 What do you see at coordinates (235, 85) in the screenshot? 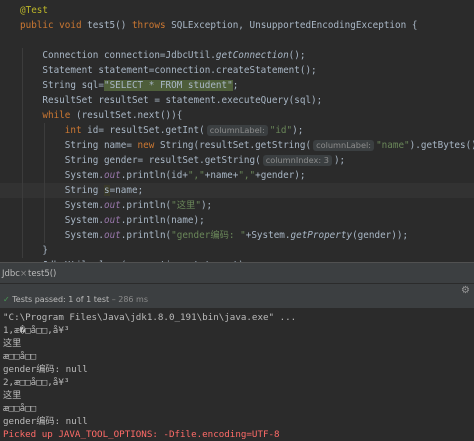
I see `code-token: ;` at bounding box center [235, 85].